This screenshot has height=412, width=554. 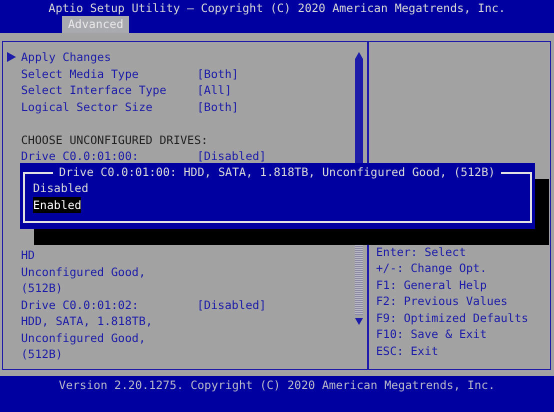 What do you see at coordinates (109, 304) in the screenshot?
I see `setting-label: Drive C0.0:01:02:` at bounding box center [109, 304].